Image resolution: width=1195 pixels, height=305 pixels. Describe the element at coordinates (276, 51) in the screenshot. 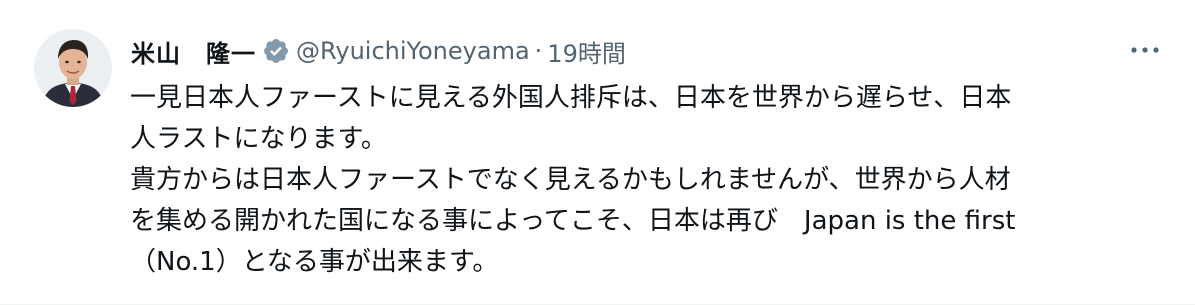

I see `verified-badge-icon` at that location.